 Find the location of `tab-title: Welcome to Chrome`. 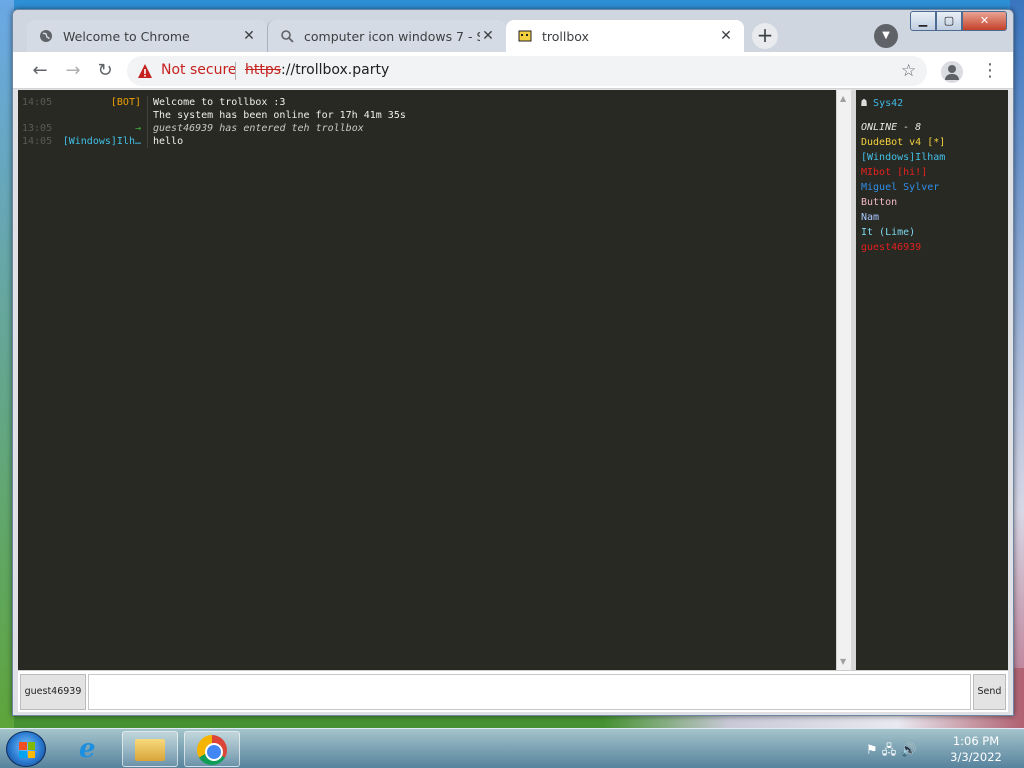

tab-title: Welcome to Chrome is located at coordinates (126, 36).